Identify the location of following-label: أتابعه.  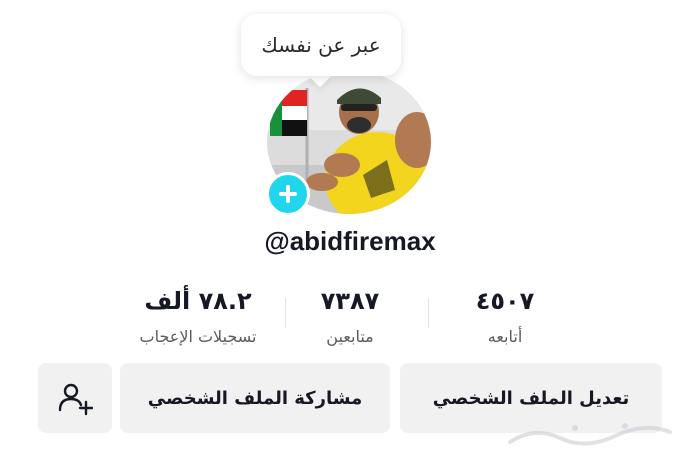
(505, 336).